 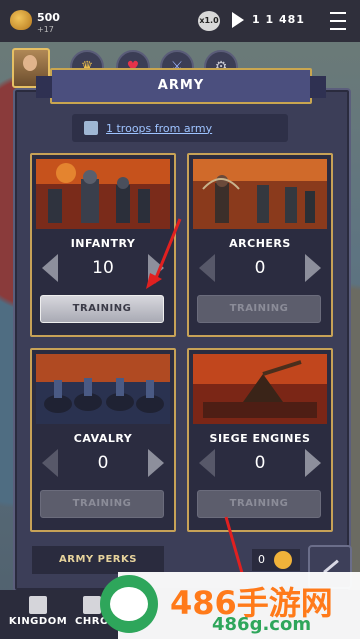 What do you see at coordinates (260, 389) in the screenshot?
I see `siege-engines-artwork` at bounding box center [260, 389].